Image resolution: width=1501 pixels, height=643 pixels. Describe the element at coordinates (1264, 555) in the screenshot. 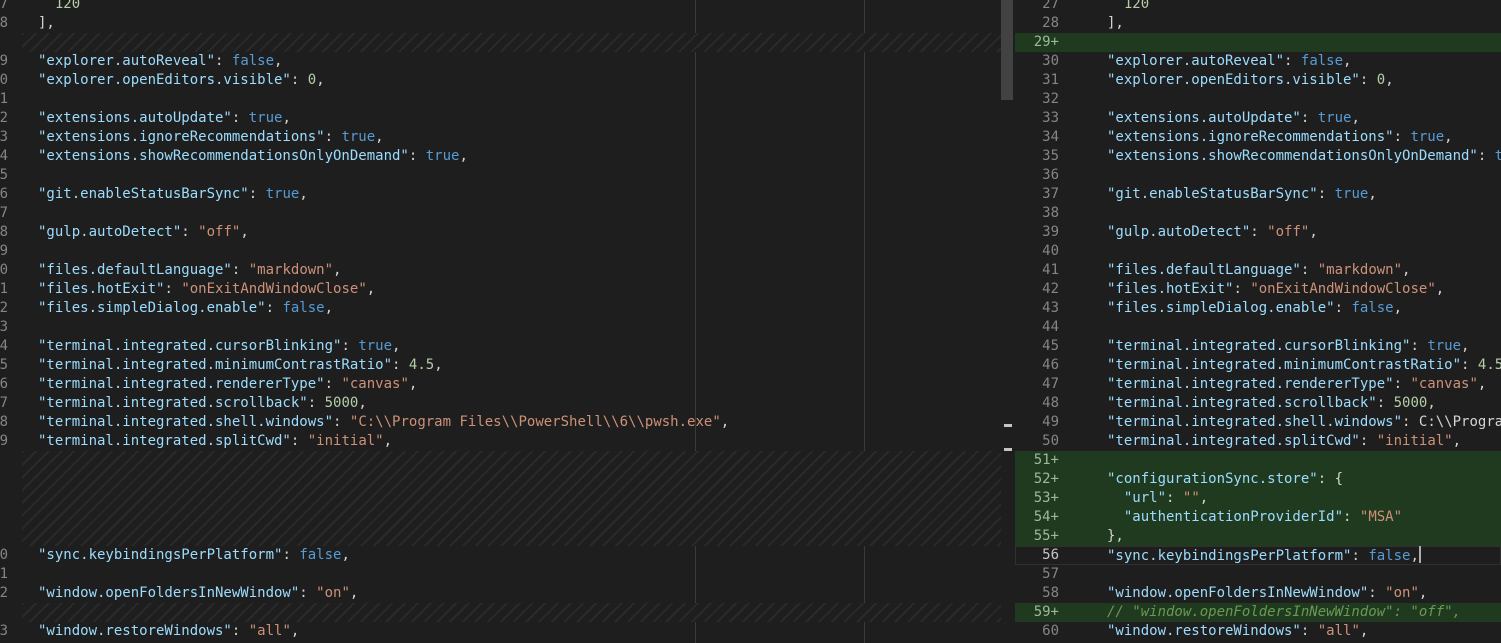

I see `code-text: "sync.keybindingsPerPlatform": false,` at that location.